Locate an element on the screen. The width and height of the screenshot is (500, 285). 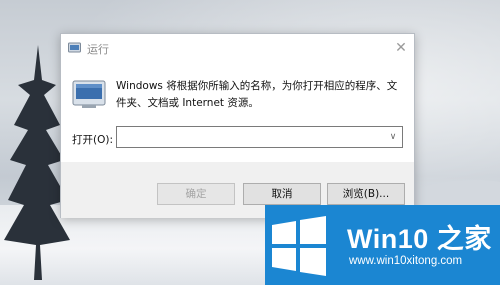
ok-button: 确定 is located at coordinates (196, 194).